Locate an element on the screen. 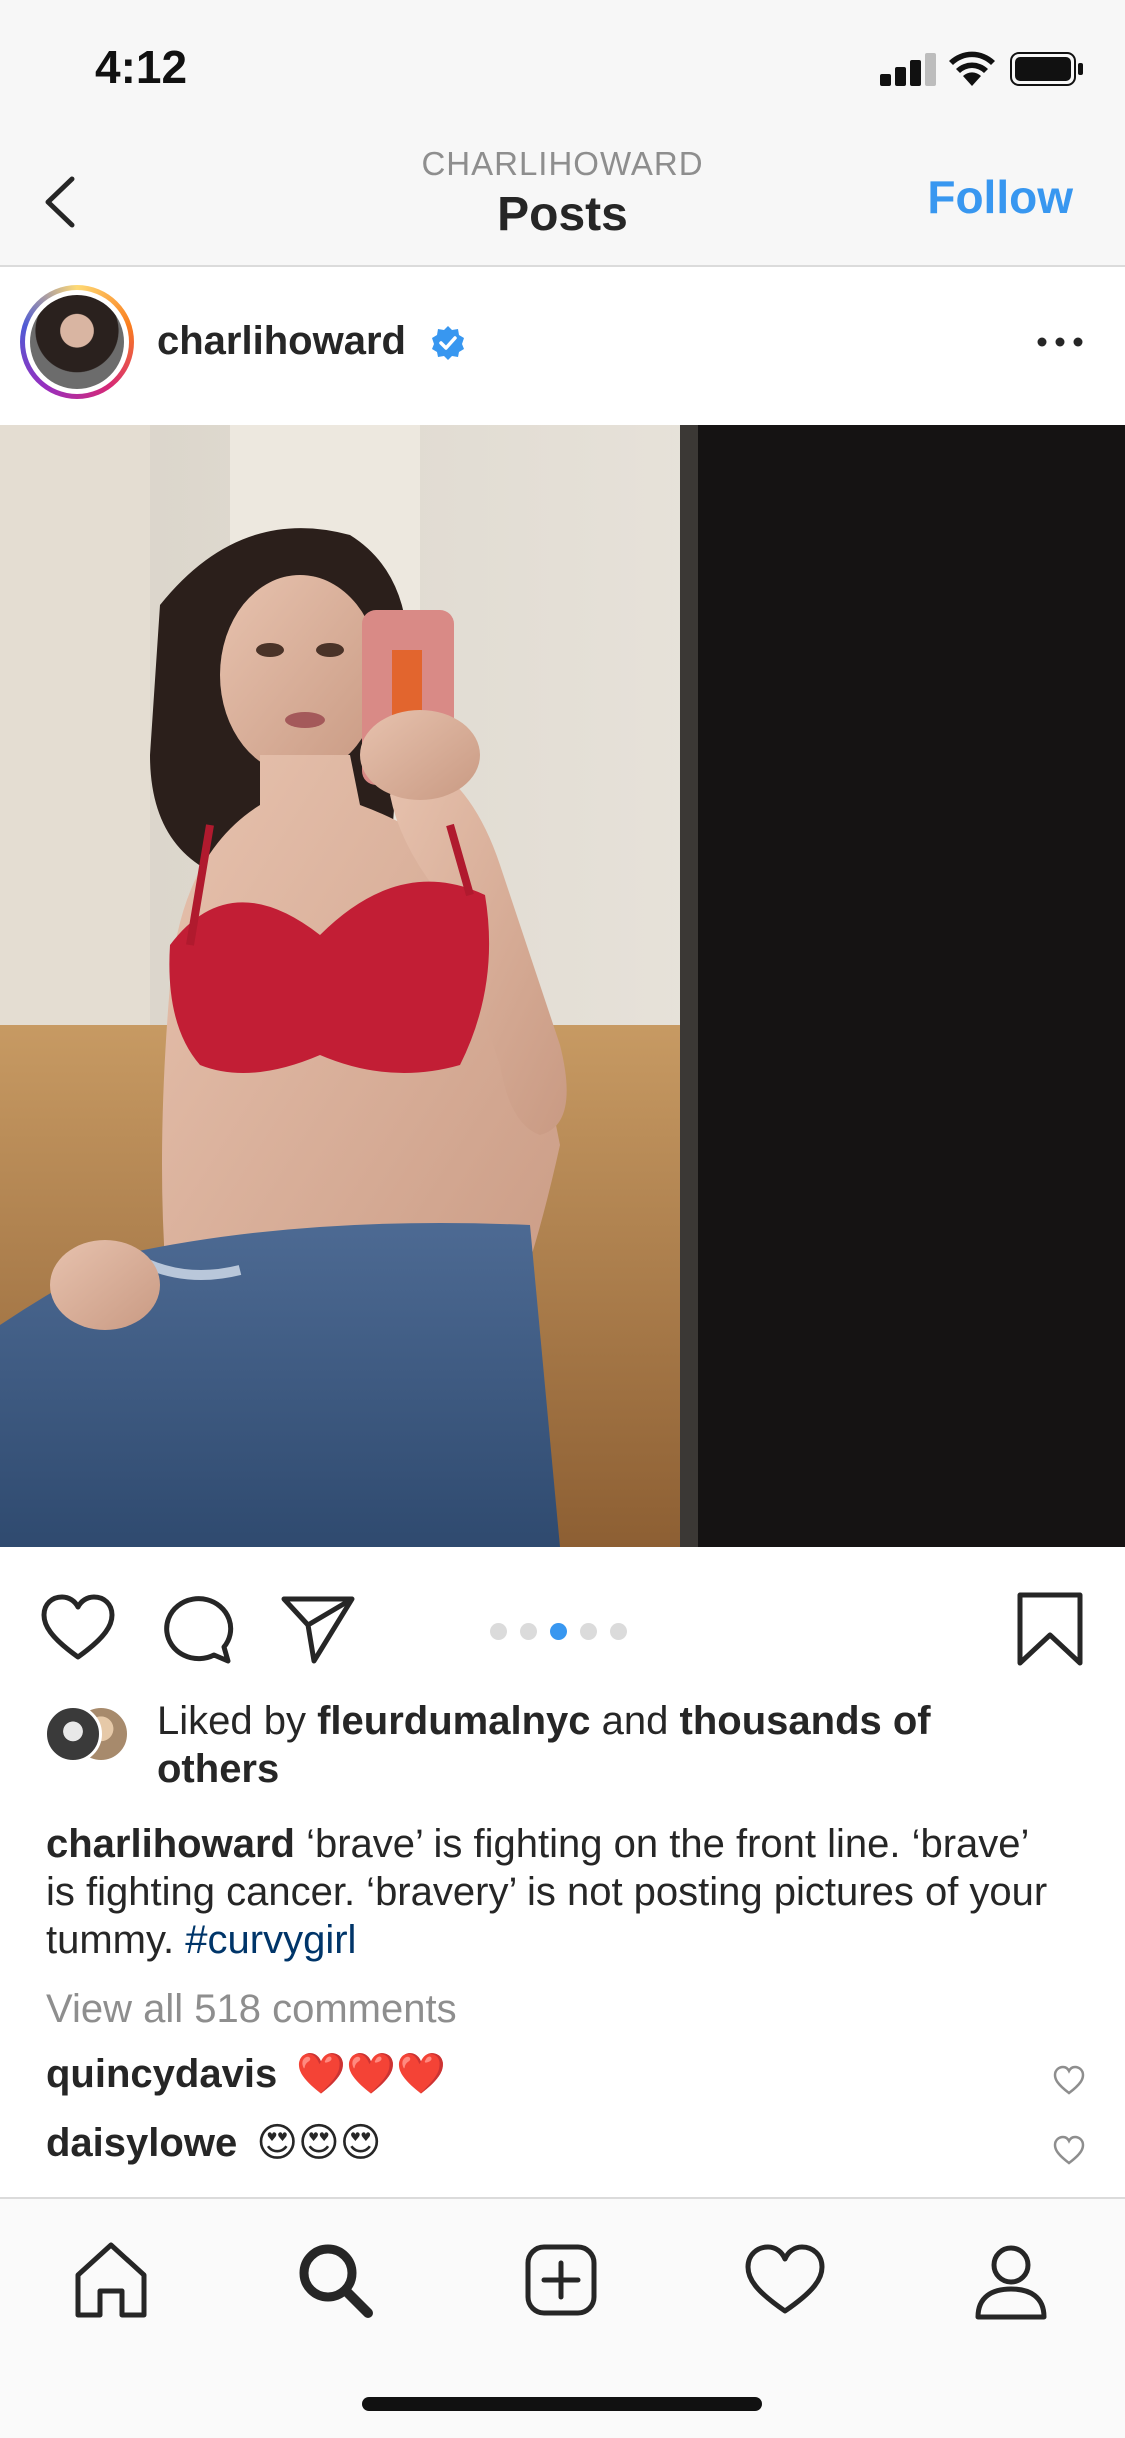 The width and height of the screenshot is (1125, 2438). post-username: charlihoward is located at coordinates (281, 341).